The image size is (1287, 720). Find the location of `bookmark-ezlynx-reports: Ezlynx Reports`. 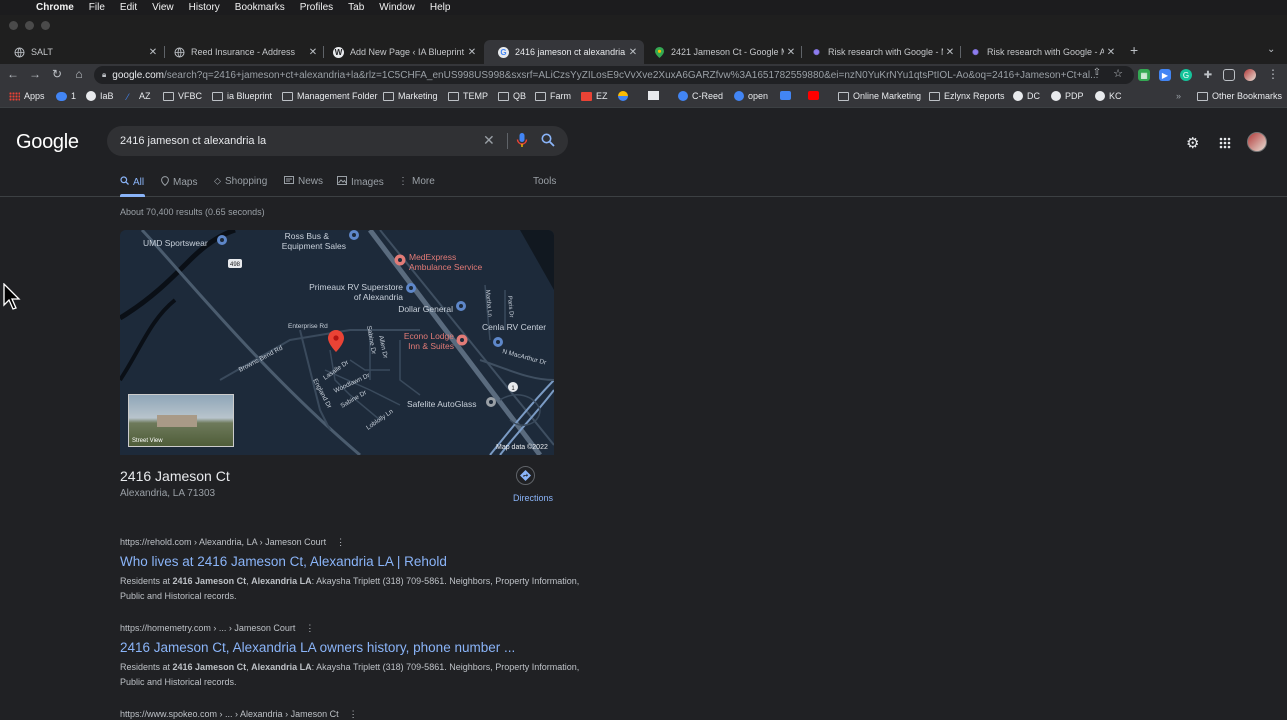

bookmark-ezlynx-reports: Ezlynx Reports is located at coordinates (967, 96).